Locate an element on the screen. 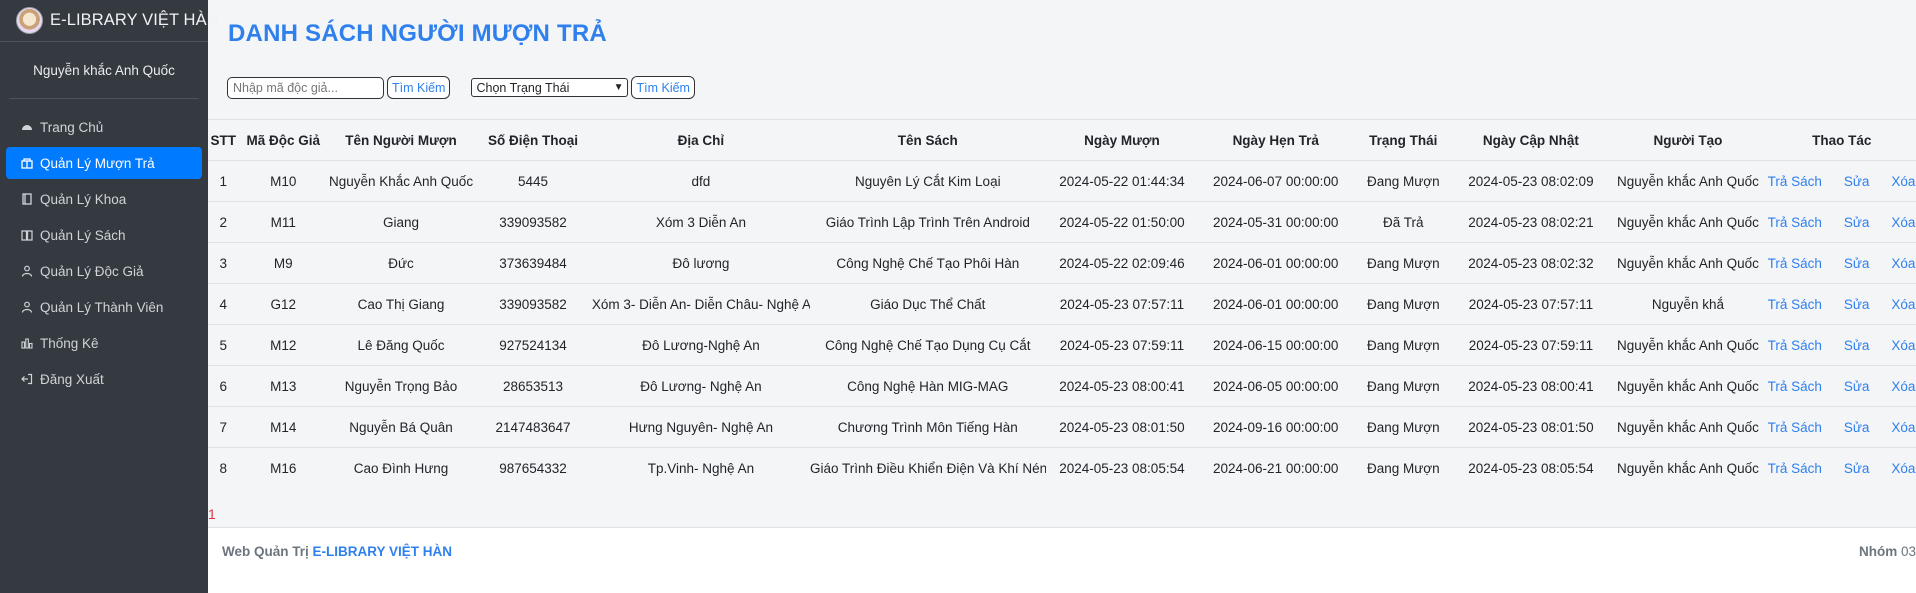 The width and height of the screenshot is (1916, 593). status-select: Chọn Trạng Thái ▼ is located at coordinates (550, 87).